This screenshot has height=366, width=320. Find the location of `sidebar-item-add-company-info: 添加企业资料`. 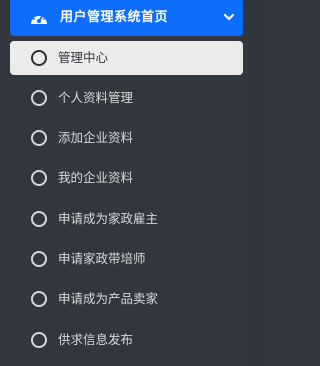

sidebar-item-add-company-info: 添加企业资料 is located at coordinates (126, 138).